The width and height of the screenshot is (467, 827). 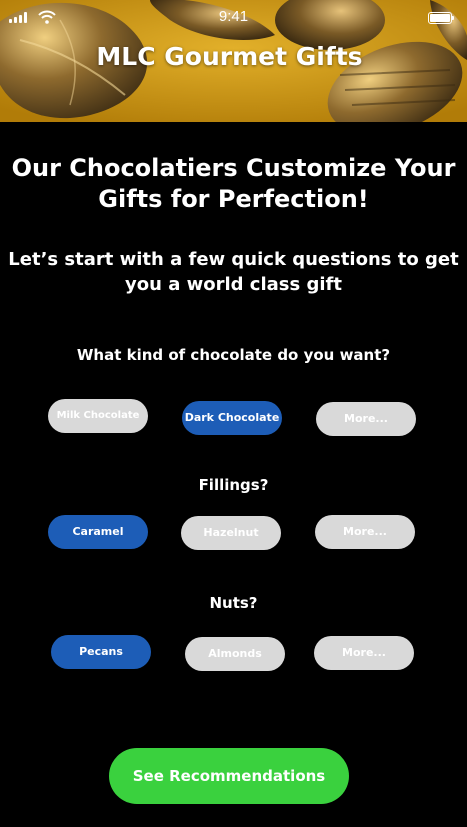 I want to click on app-title: MLC Gourmet Gifts, so click(x=229, y=56).